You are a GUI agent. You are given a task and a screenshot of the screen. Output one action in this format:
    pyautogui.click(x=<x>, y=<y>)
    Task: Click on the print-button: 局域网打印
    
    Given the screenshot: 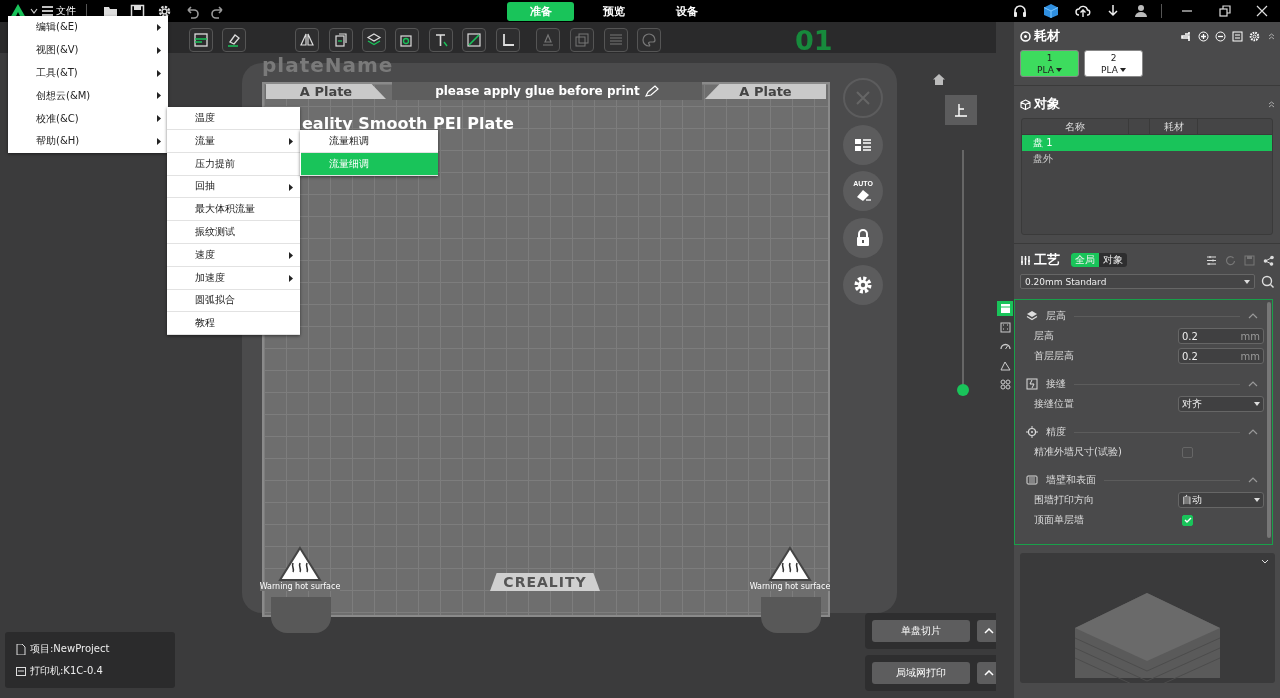 What is the action you would take?
    pyautogui.click(x=921, y=673)
    